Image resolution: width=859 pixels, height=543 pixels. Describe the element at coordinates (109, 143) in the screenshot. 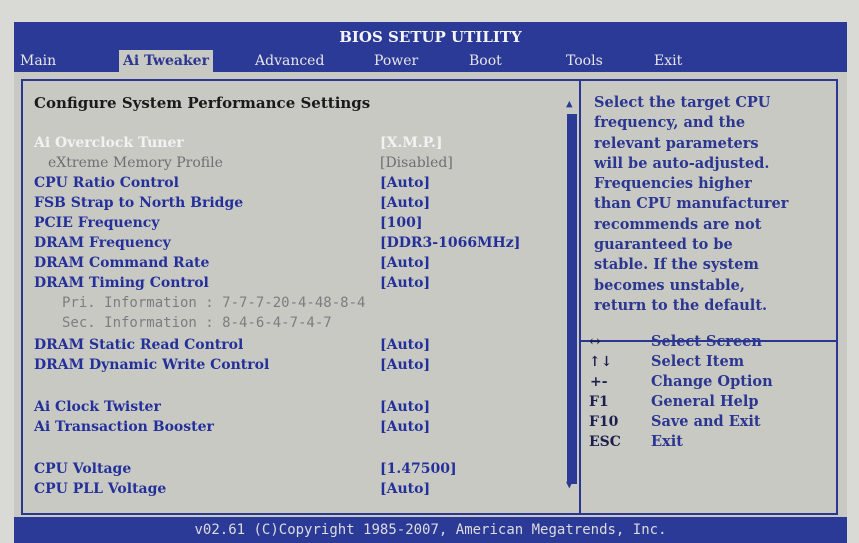

I see `setting-label: Ai Overclock Tuner` at that location.